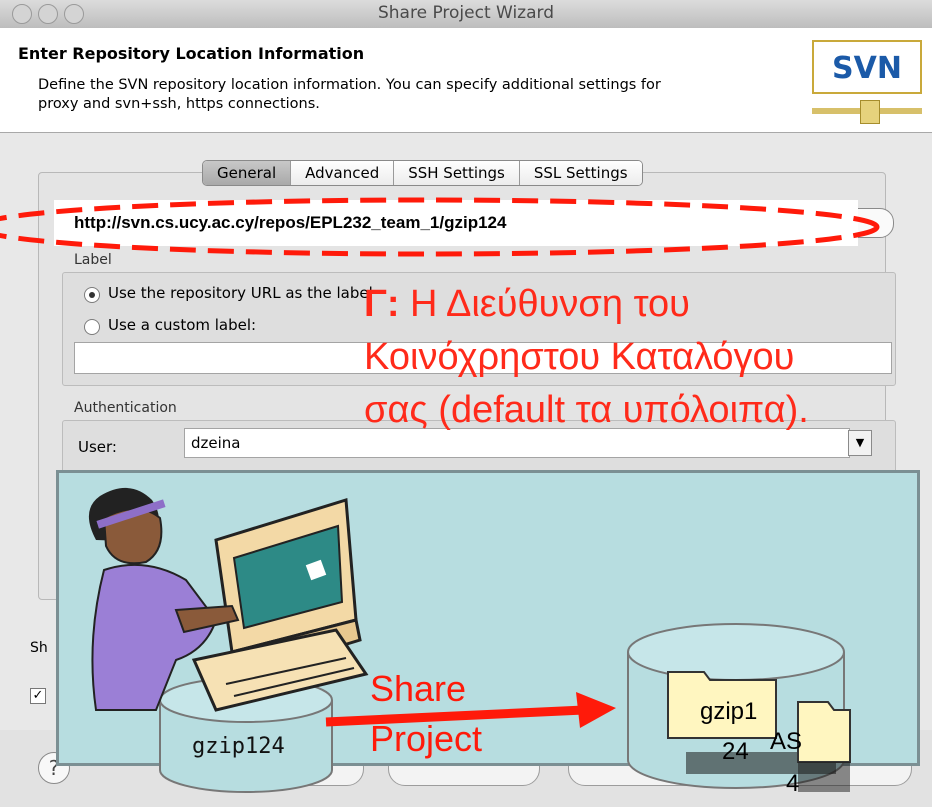  What do you see at coordinates (92, 327) in the screenshot?
I see `radio-custom-label` at bounding box center [92, 327].